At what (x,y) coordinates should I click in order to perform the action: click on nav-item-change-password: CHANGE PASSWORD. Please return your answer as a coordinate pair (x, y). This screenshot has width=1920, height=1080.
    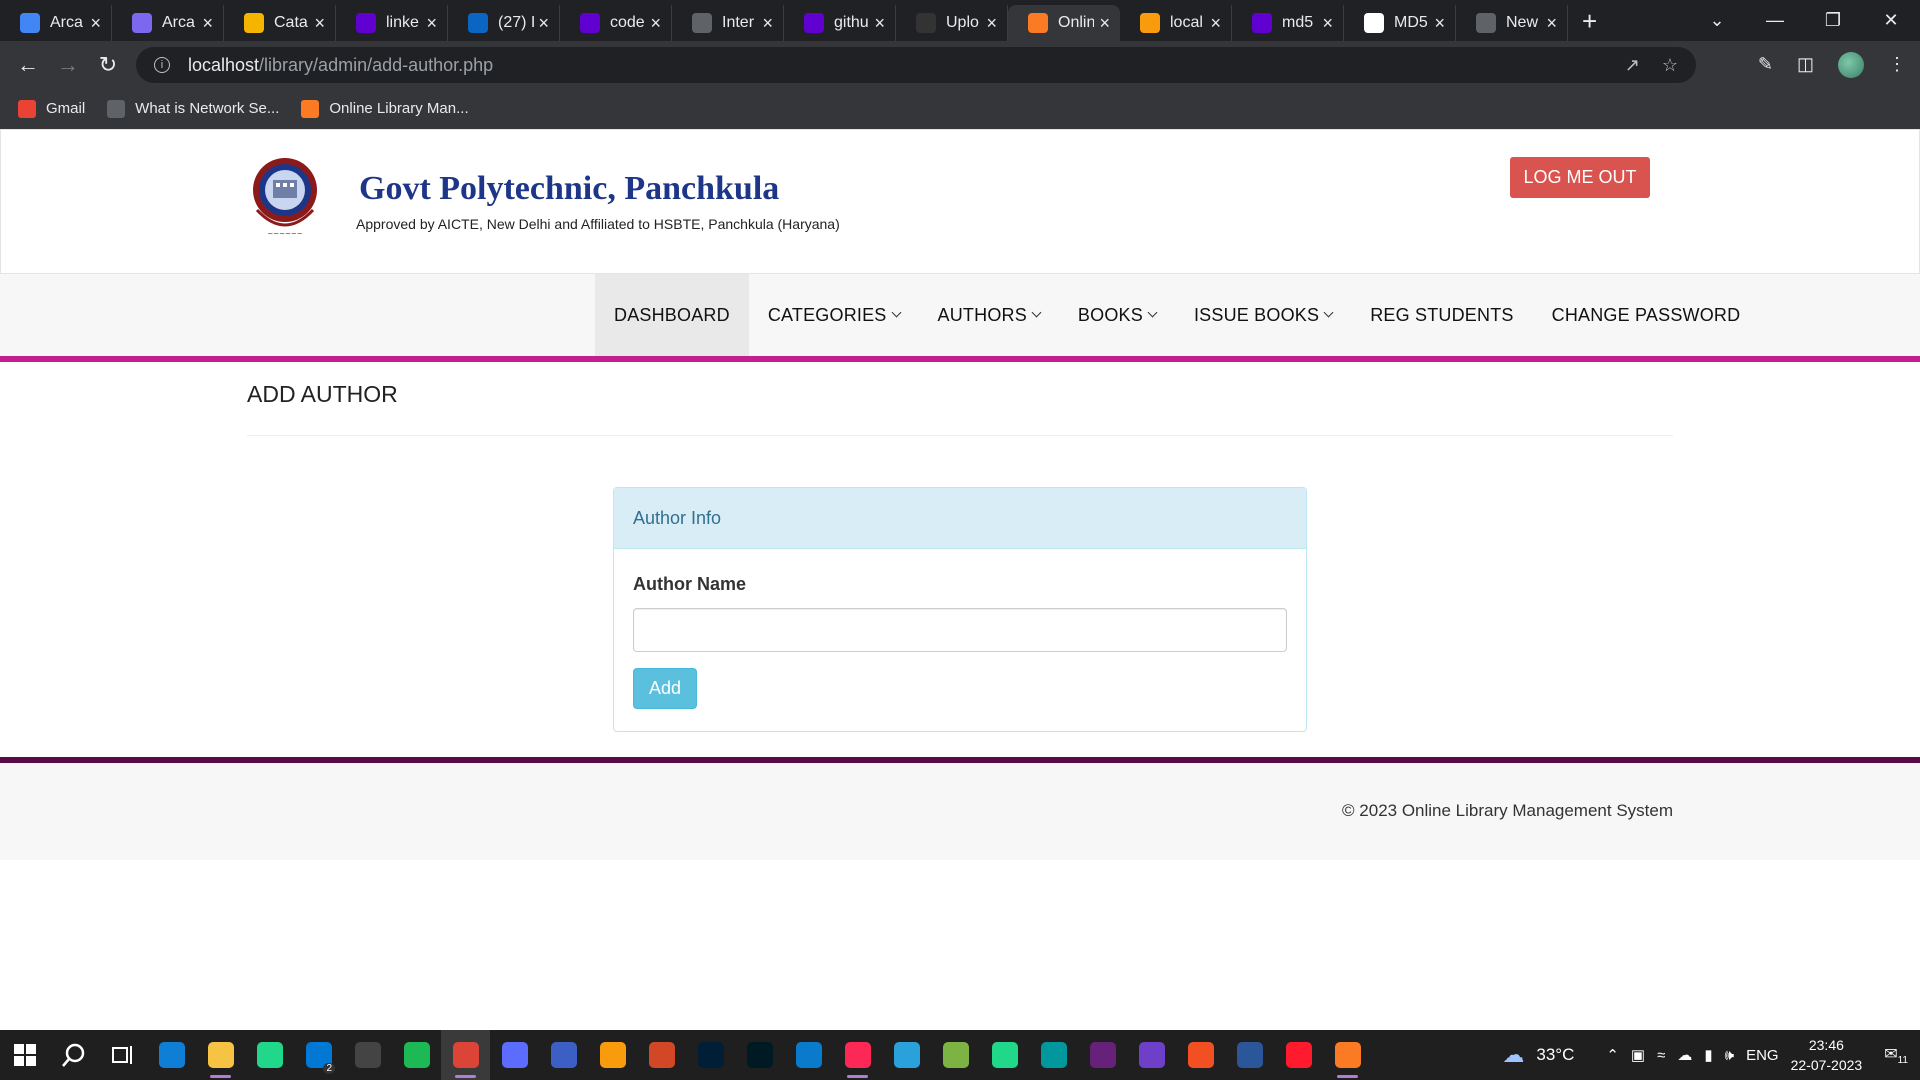
    Looking at the image, I should click on (1646, 315).